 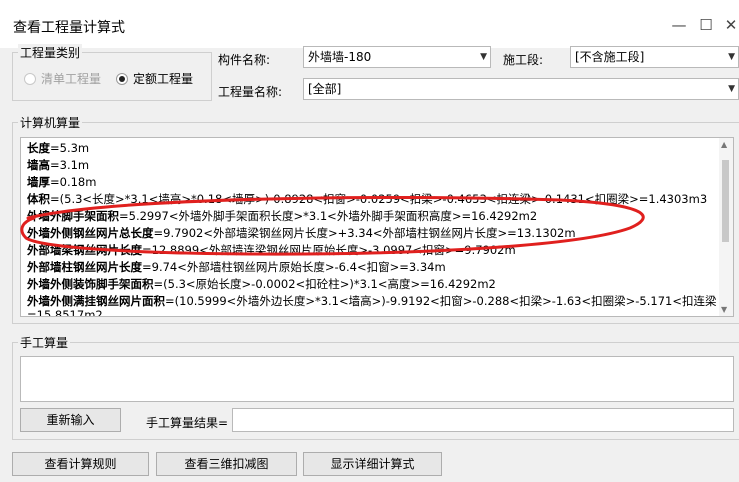 I want to click on section-select: [不含施工段] ▼, so click(x=654, y=57).